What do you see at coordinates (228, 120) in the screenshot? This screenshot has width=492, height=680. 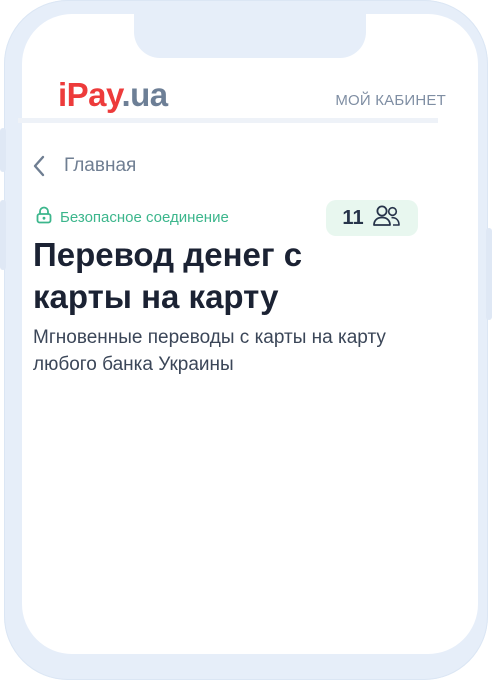 I see `header-divider` at bounding box center [228, 120].